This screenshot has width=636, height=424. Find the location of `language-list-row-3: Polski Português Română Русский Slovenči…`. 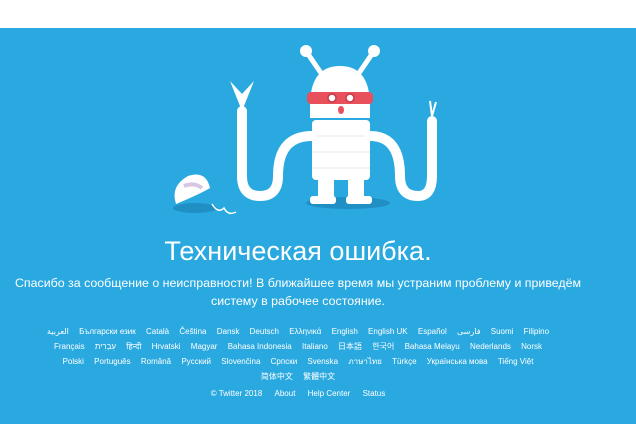

language-list-row-3: Polski Português Română Русский Slovenči… is located at coordinates (298, 362).